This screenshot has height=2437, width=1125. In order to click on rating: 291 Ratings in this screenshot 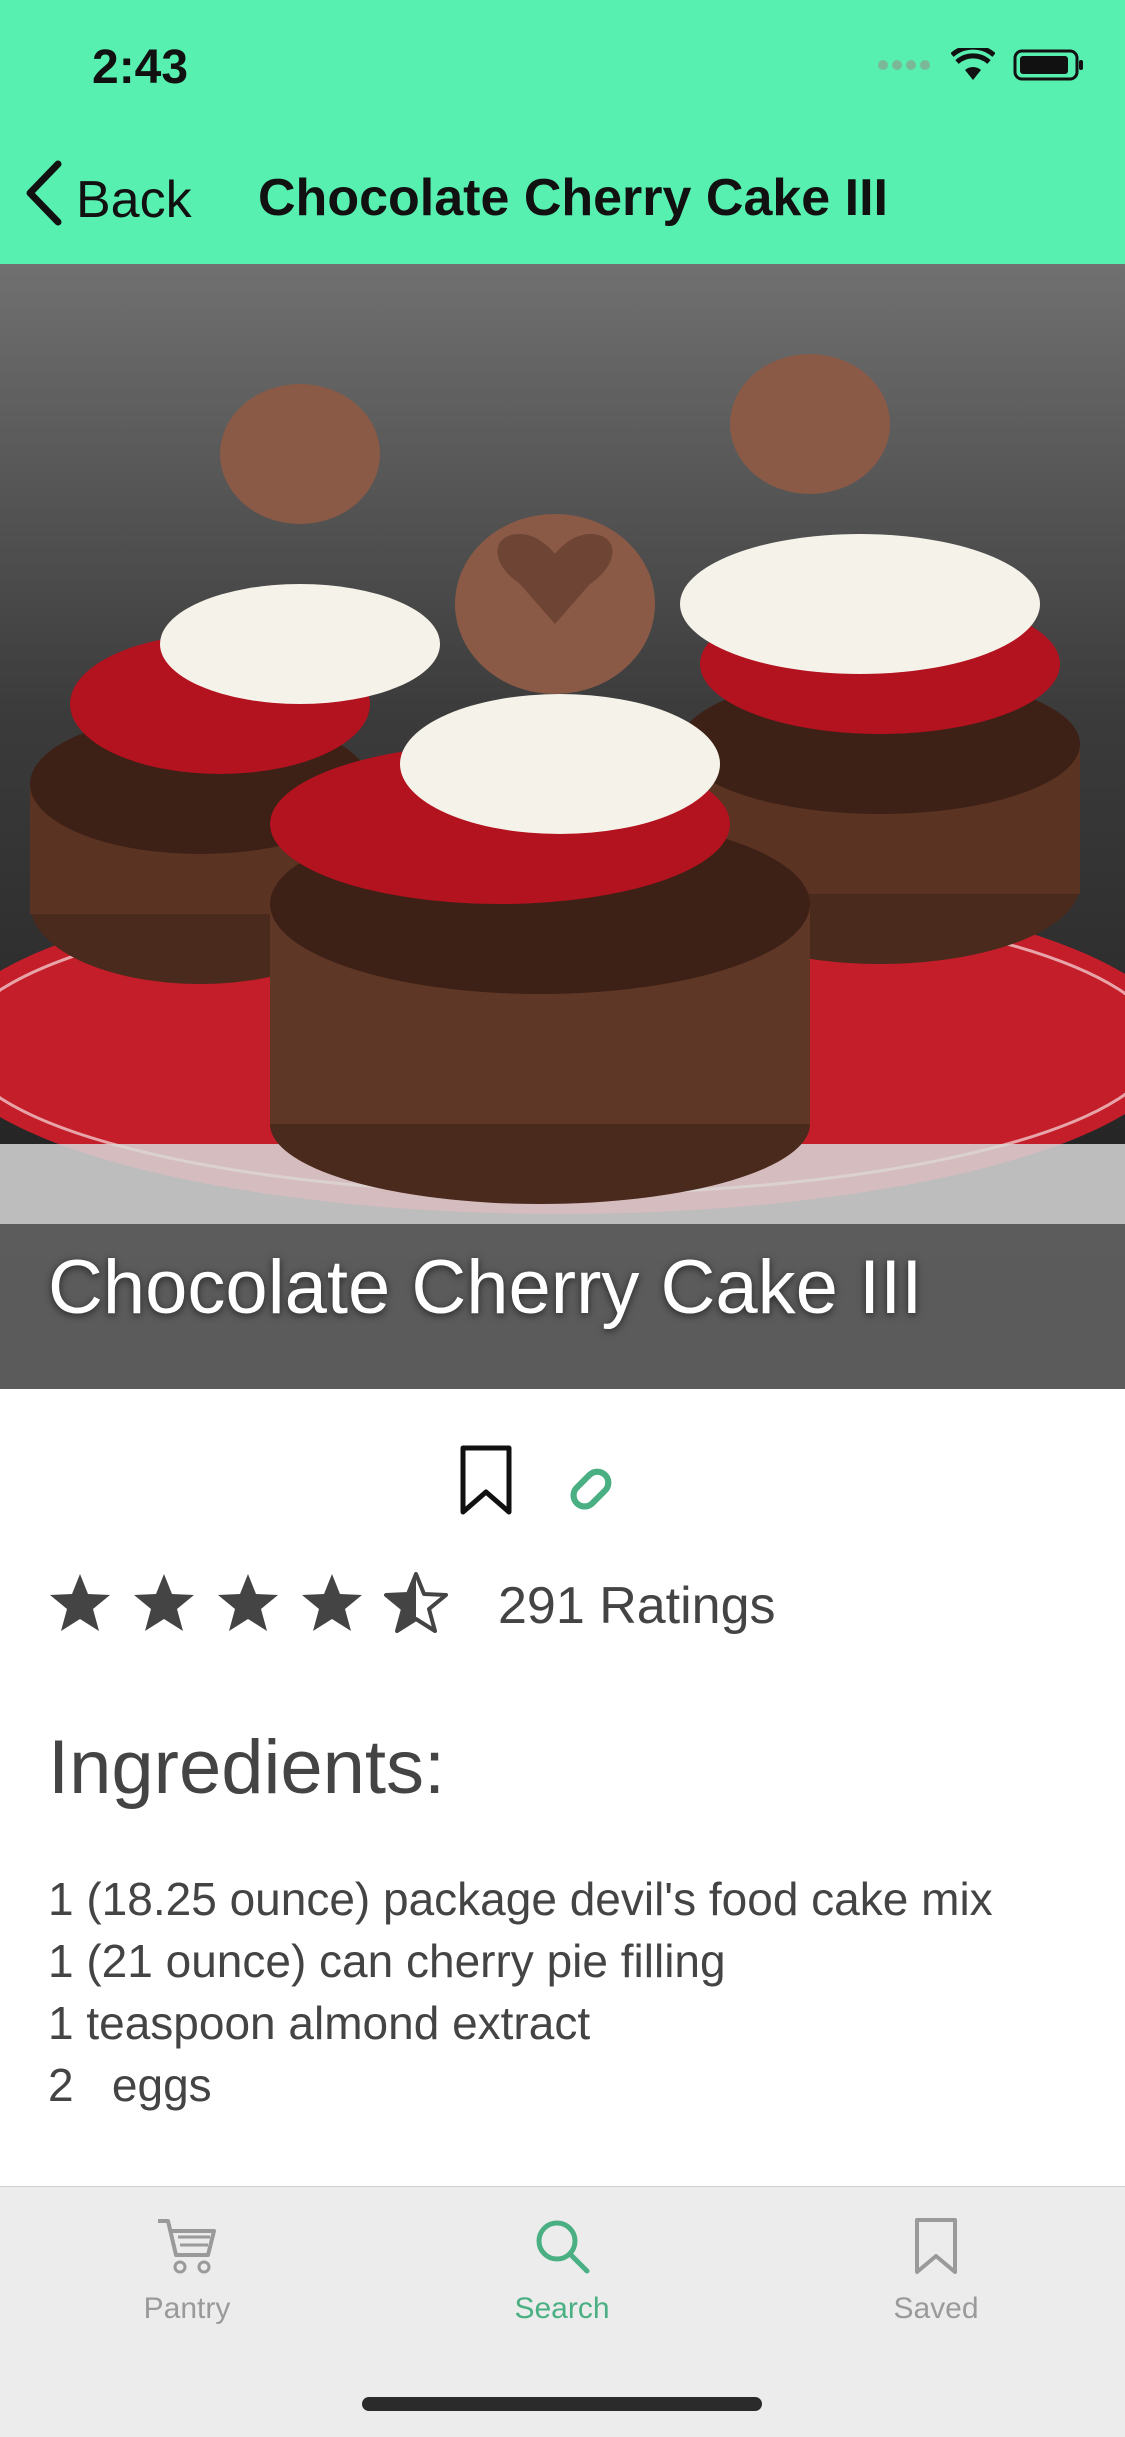, I will do `click(412, 1605)`.